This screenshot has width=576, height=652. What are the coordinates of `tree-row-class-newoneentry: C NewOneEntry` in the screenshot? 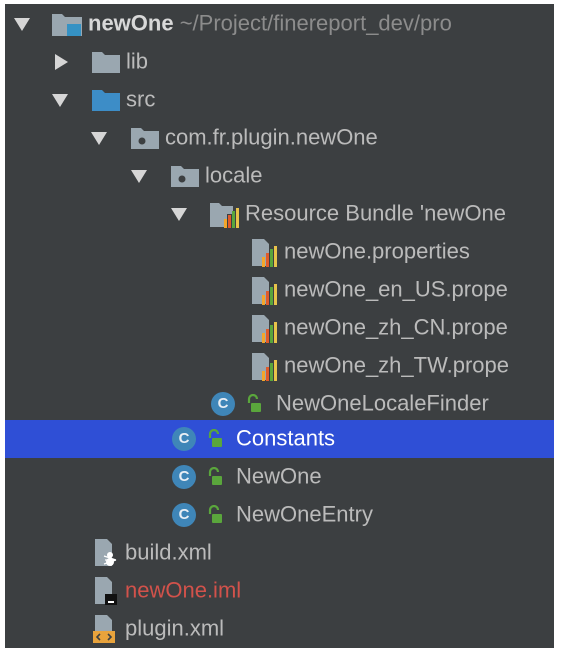 It's located at (279, 515).